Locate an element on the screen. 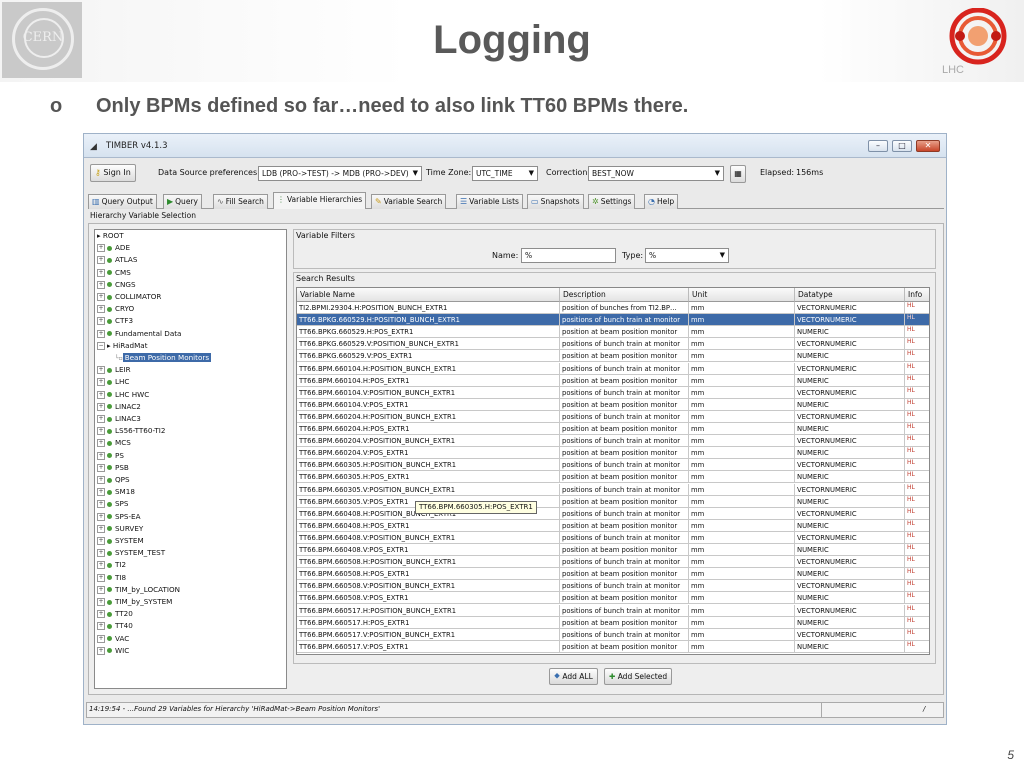 This screenshot has width=1024, height=768. window-titlebar: ◢ TIMBER v4.1.3 – □ ✕ is located at coordinates (515, 146).